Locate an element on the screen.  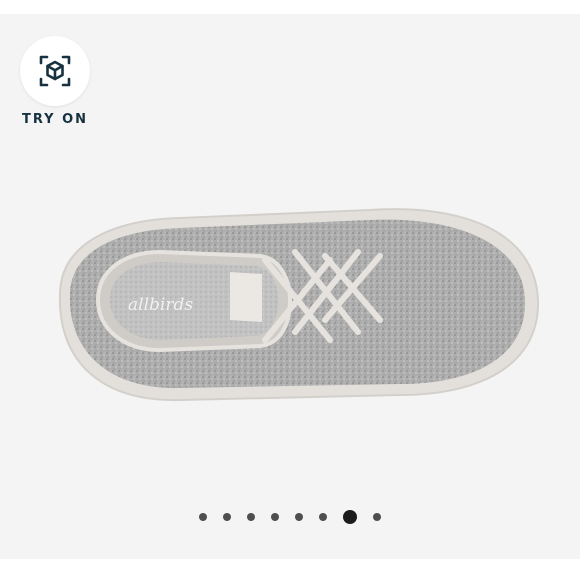
carousel-dots is located at coordinates (290, 517).